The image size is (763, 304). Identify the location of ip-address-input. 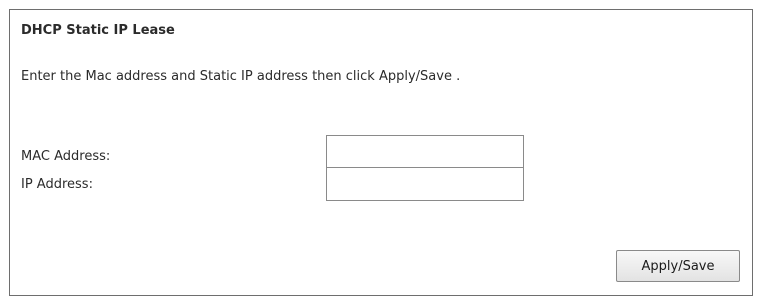
(425, 184).